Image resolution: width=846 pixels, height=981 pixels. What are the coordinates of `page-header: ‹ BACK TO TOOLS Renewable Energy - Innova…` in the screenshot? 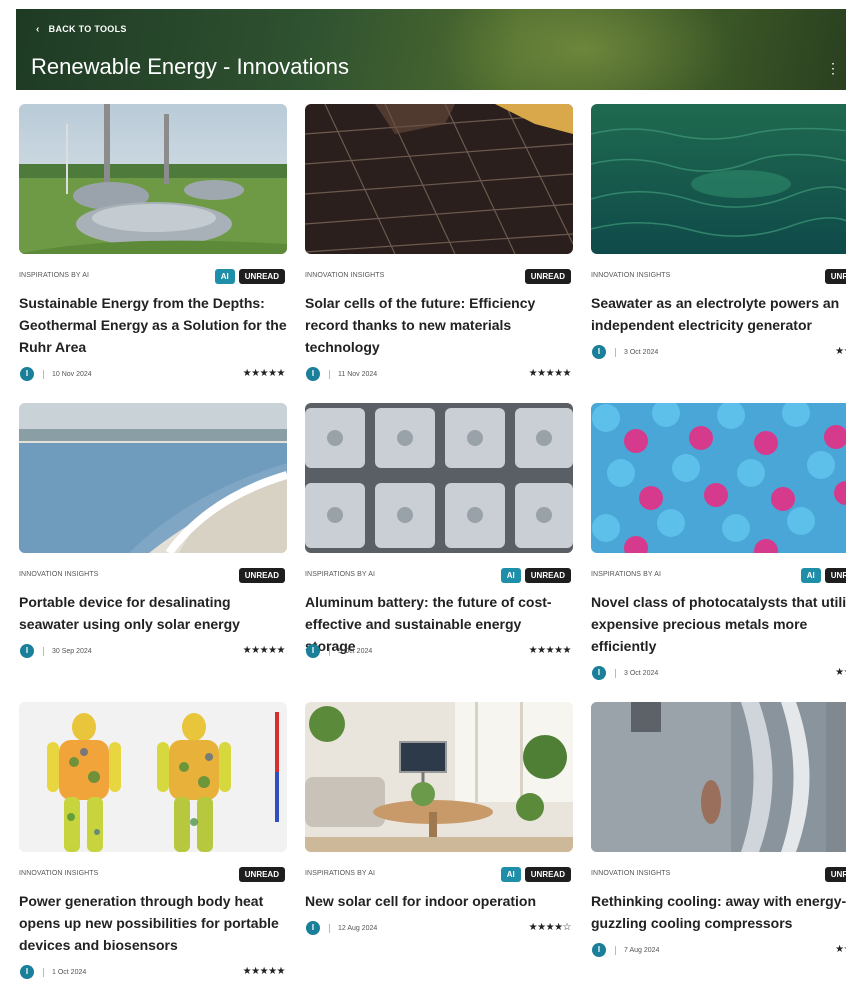 It's located at (431, 49).